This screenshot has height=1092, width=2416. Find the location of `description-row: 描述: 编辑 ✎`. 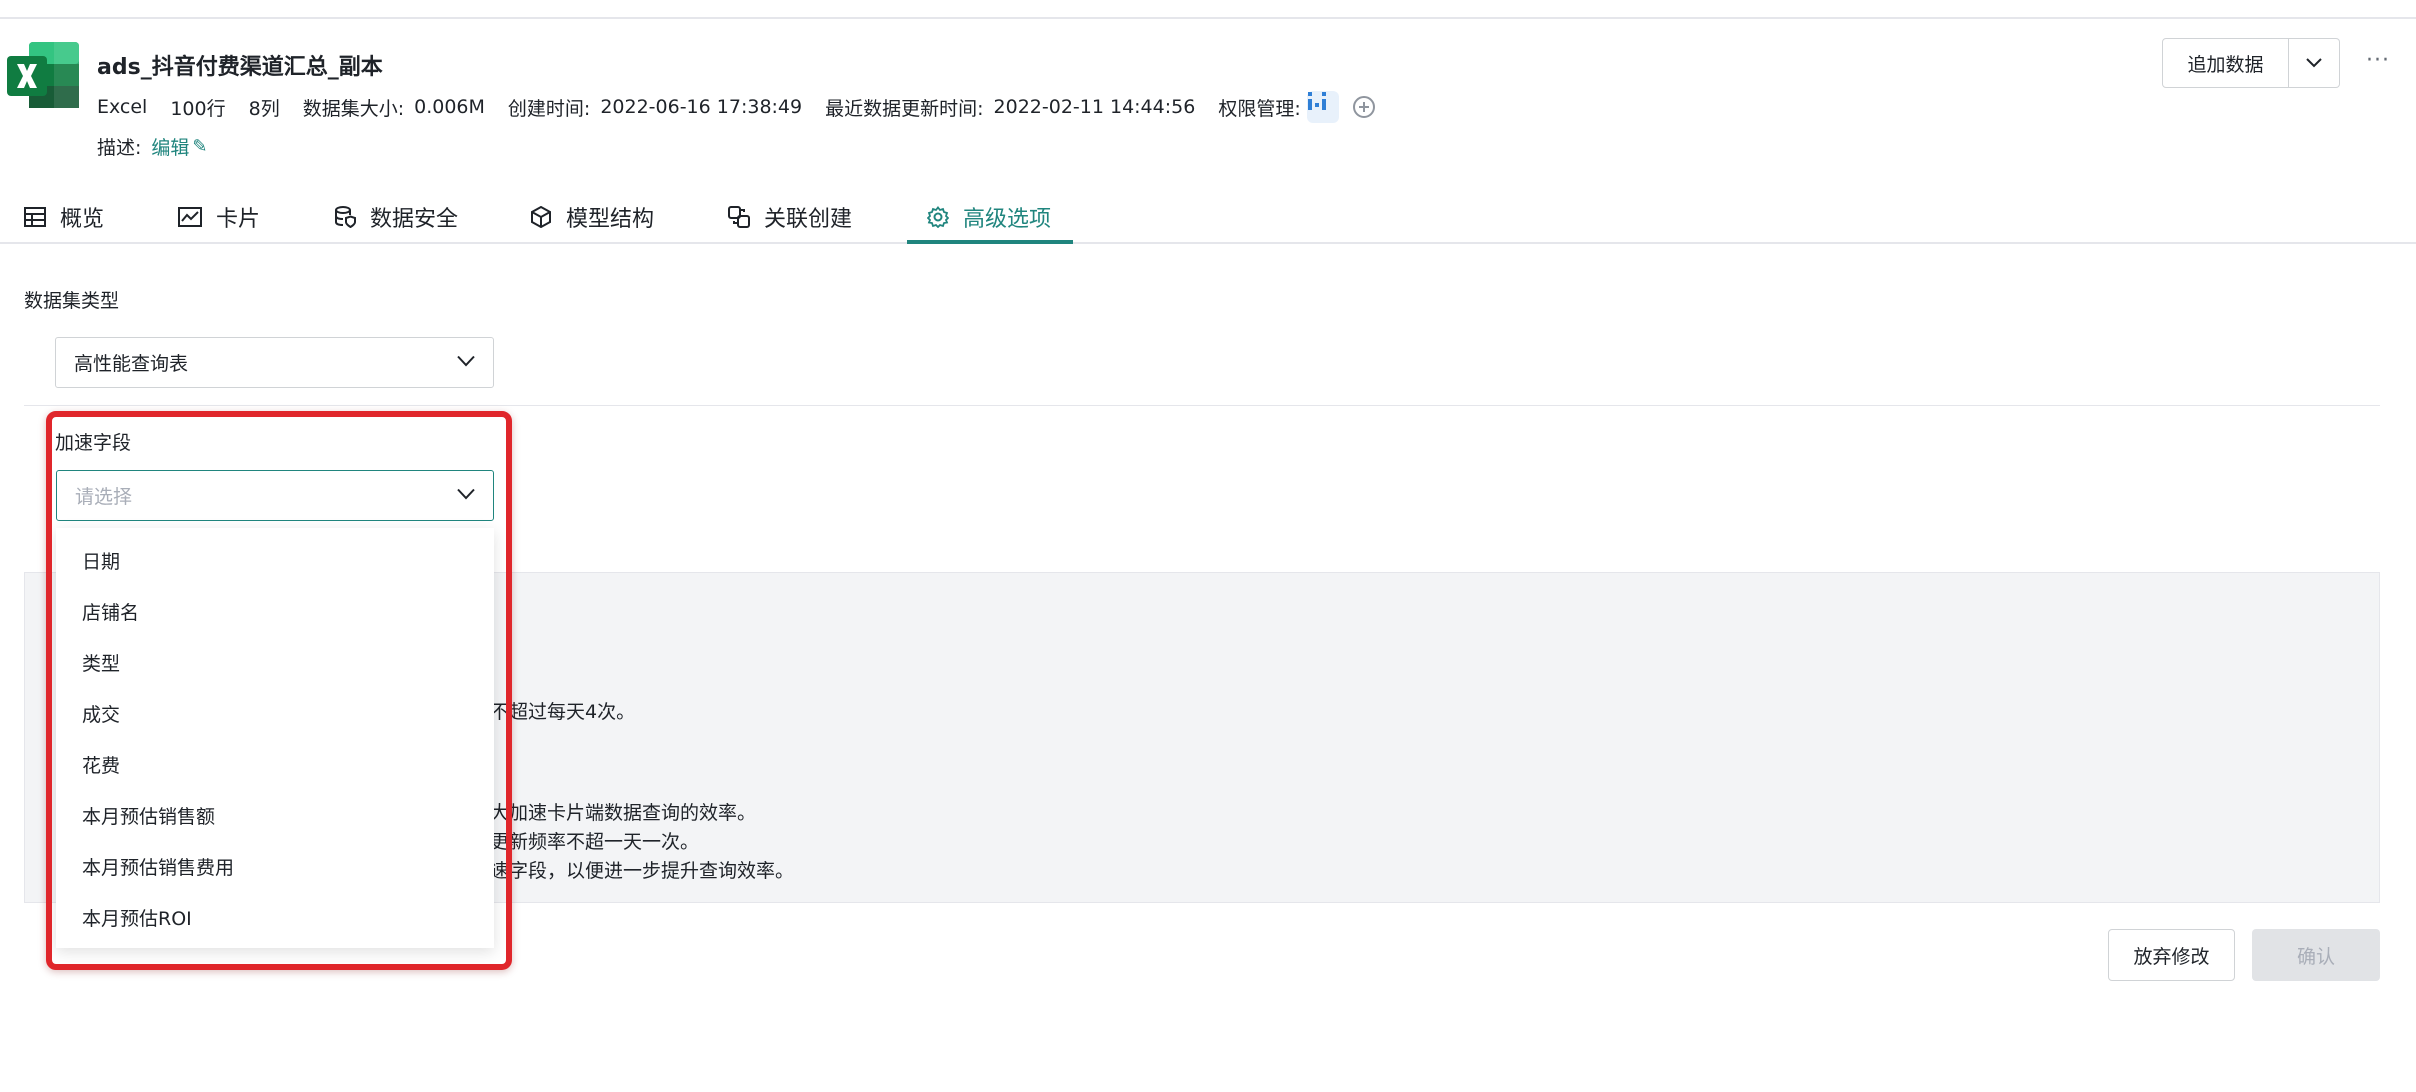

description-row: 描述: 编辑 ✎ is located at coordinates (152, 146).